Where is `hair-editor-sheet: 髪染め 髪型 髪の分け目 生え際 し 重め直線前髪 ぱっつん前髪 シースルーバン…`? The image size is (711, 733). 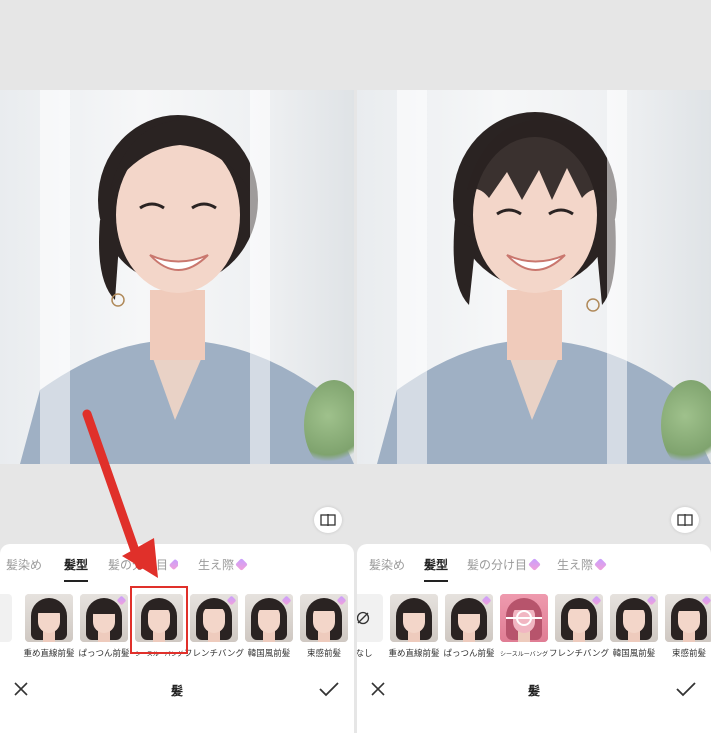 hair-editor-sheet: 髪染め 髪型 髪の分け目 生え際 し 重め直線前髪 ぱっつん前髪 シースルーバン… is located at coordinates (177, 638).